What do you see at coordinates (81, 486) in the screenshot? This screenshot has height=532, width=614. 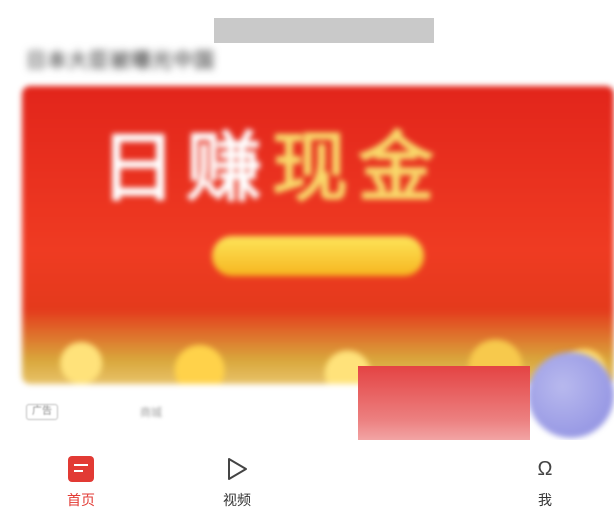 I see `tab-home: 首页` at bounding box center [81, 486].